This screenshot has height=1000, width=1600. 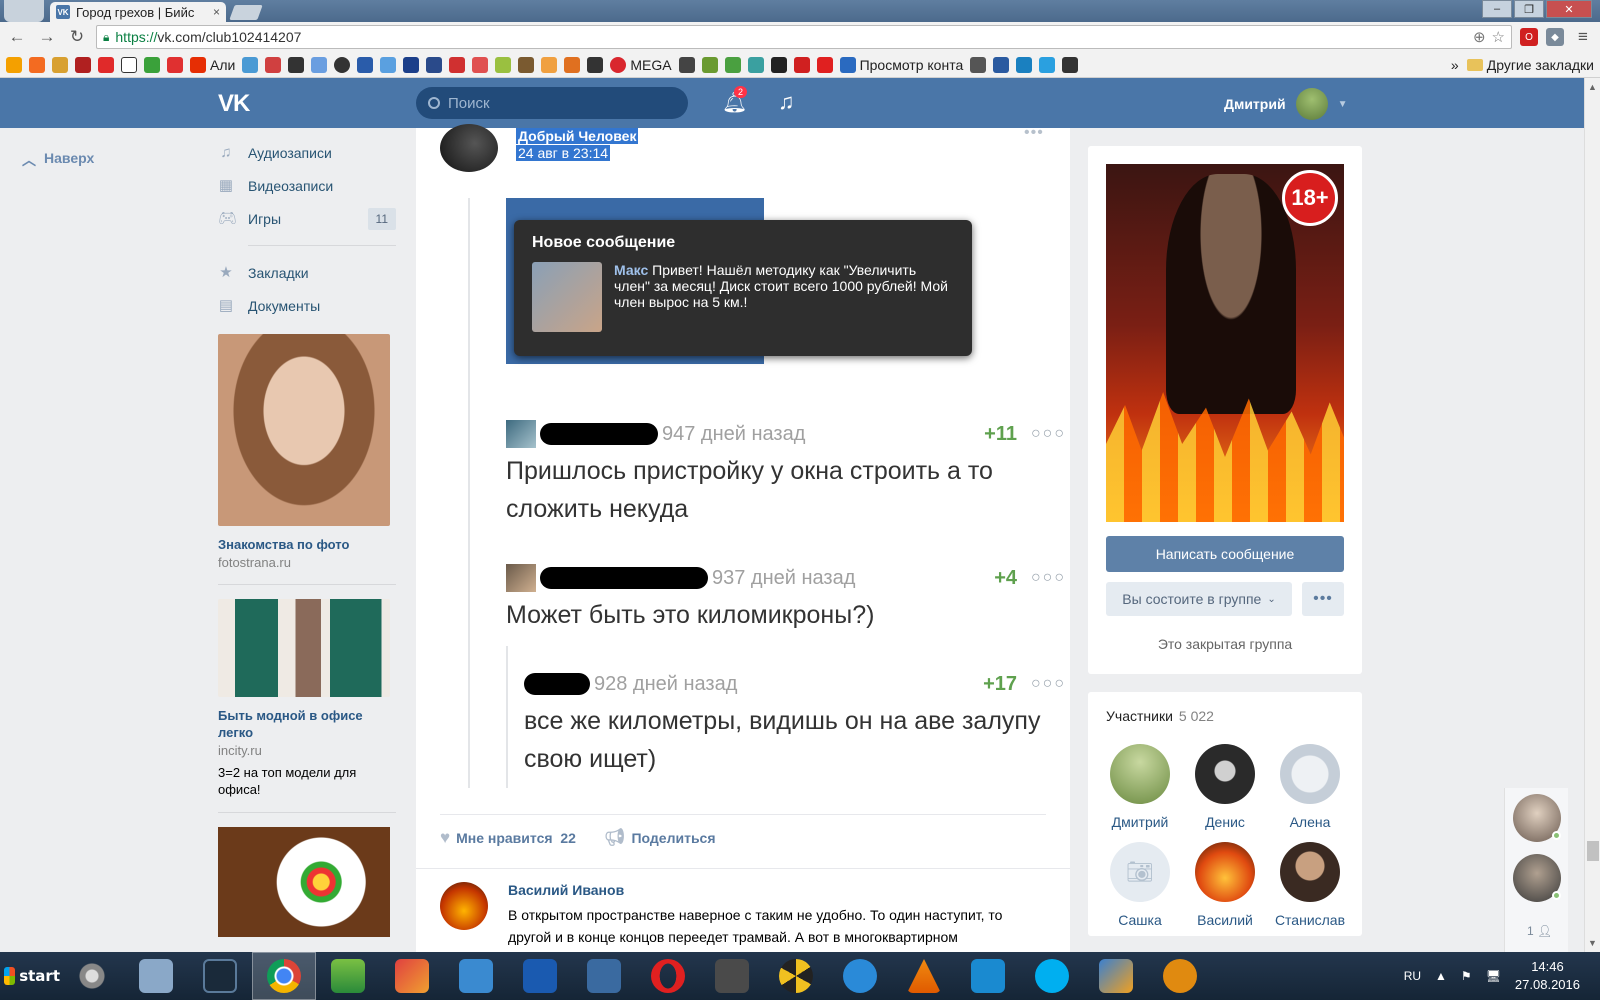 I want to click on forward-icon: →, so click(x=47, y=37).